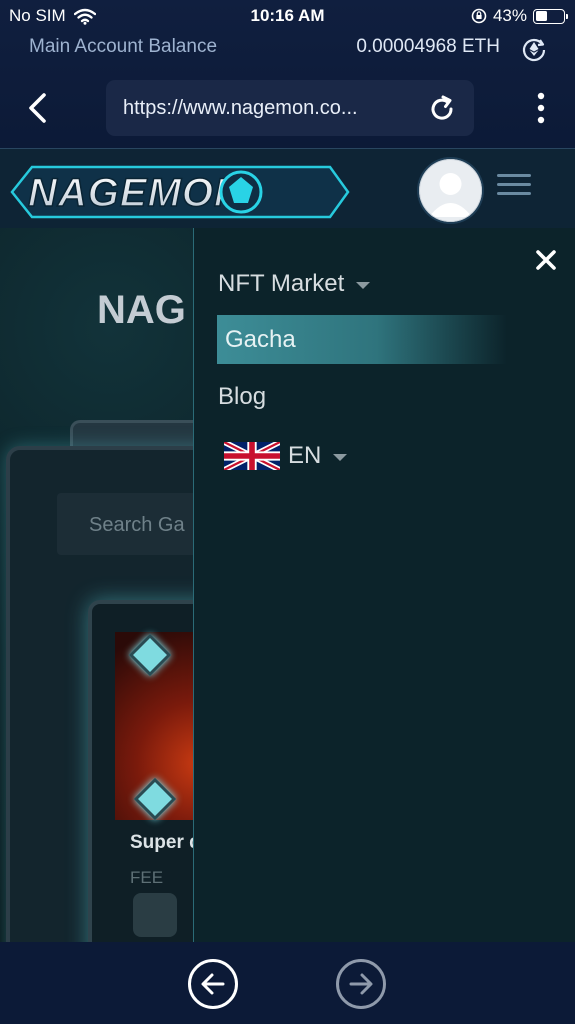  What do you see at coordinates (287, 74) in the screenshot?
I see `wallet-browser-chrome: No SIM 10:16 AM 43% Main Account Balance` at bounding box center [287, 74].